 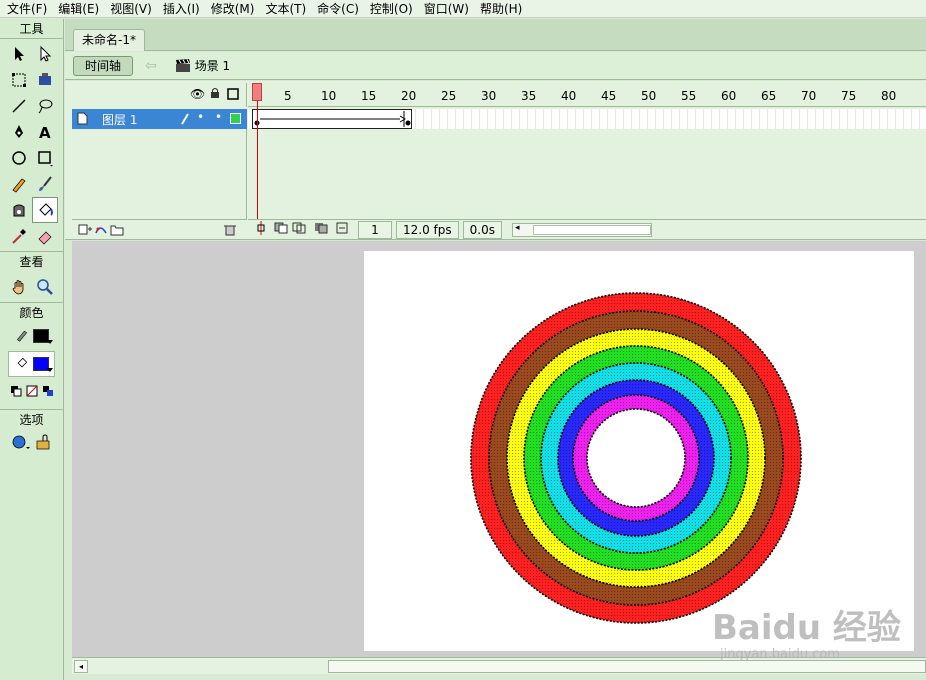 I want to click on edit-pencil-icon, so click(x=185, y=120).